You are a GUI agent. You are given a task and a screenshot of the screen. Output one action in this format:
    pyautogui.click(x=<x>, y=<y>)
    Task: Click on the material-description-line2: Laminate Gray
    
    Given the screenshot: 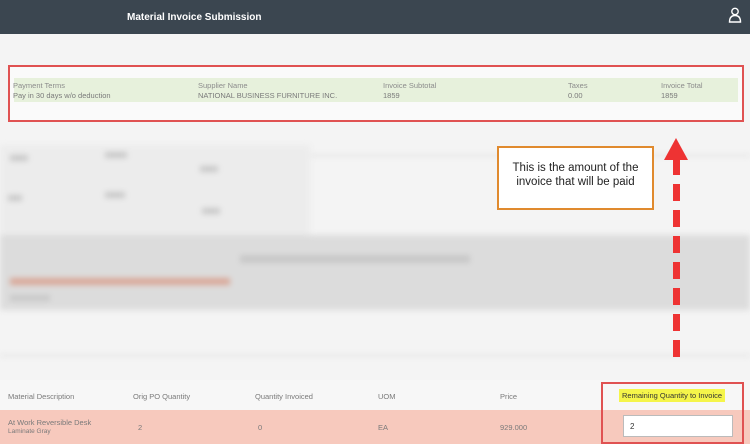 What is the action you would take?
    pyautogui.click(x=29, y=431)
    